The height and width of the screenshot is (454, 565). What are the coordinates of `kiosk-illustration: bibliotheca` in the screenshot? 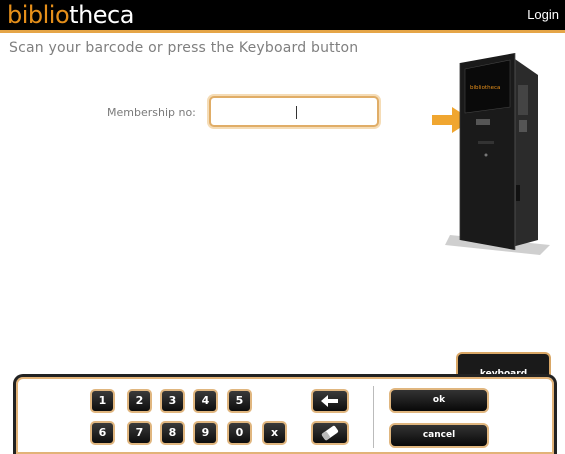 It's located at (490, 152).